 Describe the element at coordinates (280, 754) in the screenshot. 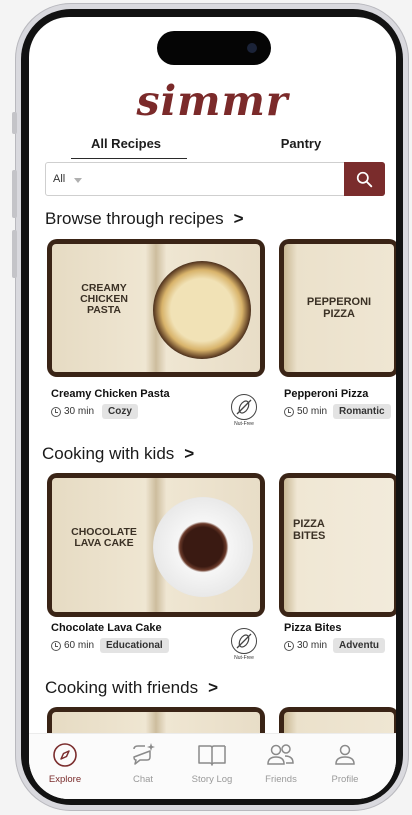

I see `friends-icon` at that location.